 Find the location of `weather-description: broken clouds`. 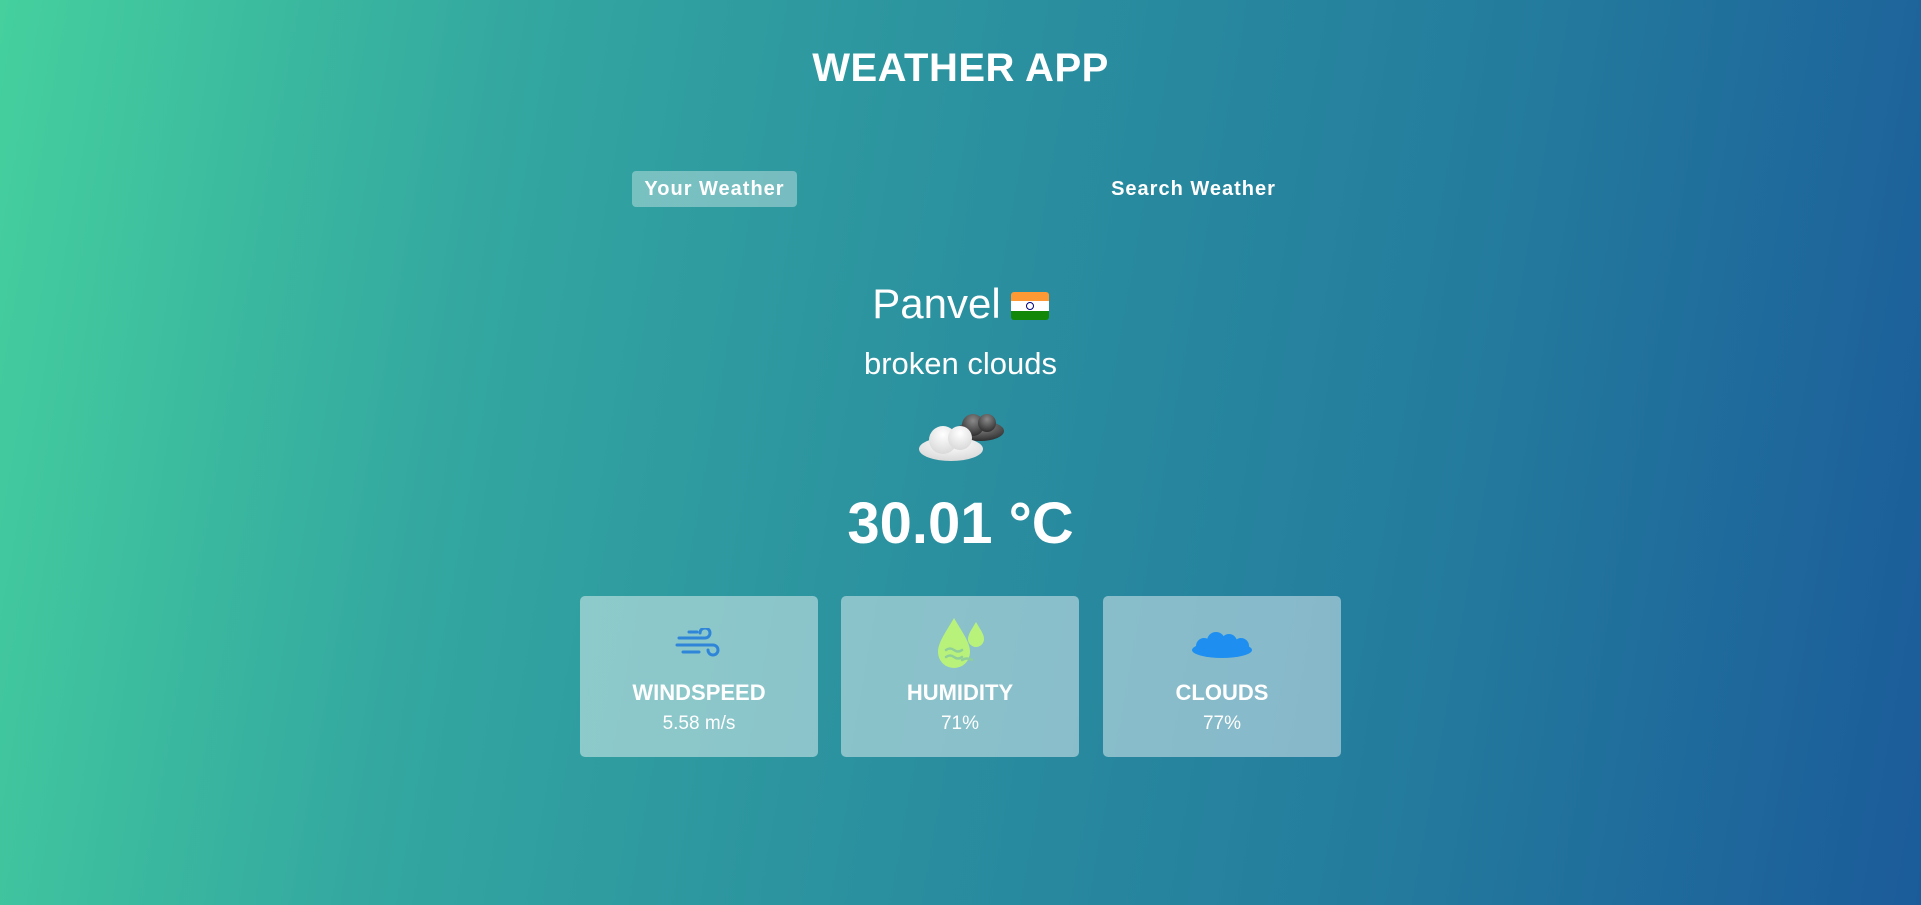

weather-description: broken clouds is located at coordinates (960, 363).